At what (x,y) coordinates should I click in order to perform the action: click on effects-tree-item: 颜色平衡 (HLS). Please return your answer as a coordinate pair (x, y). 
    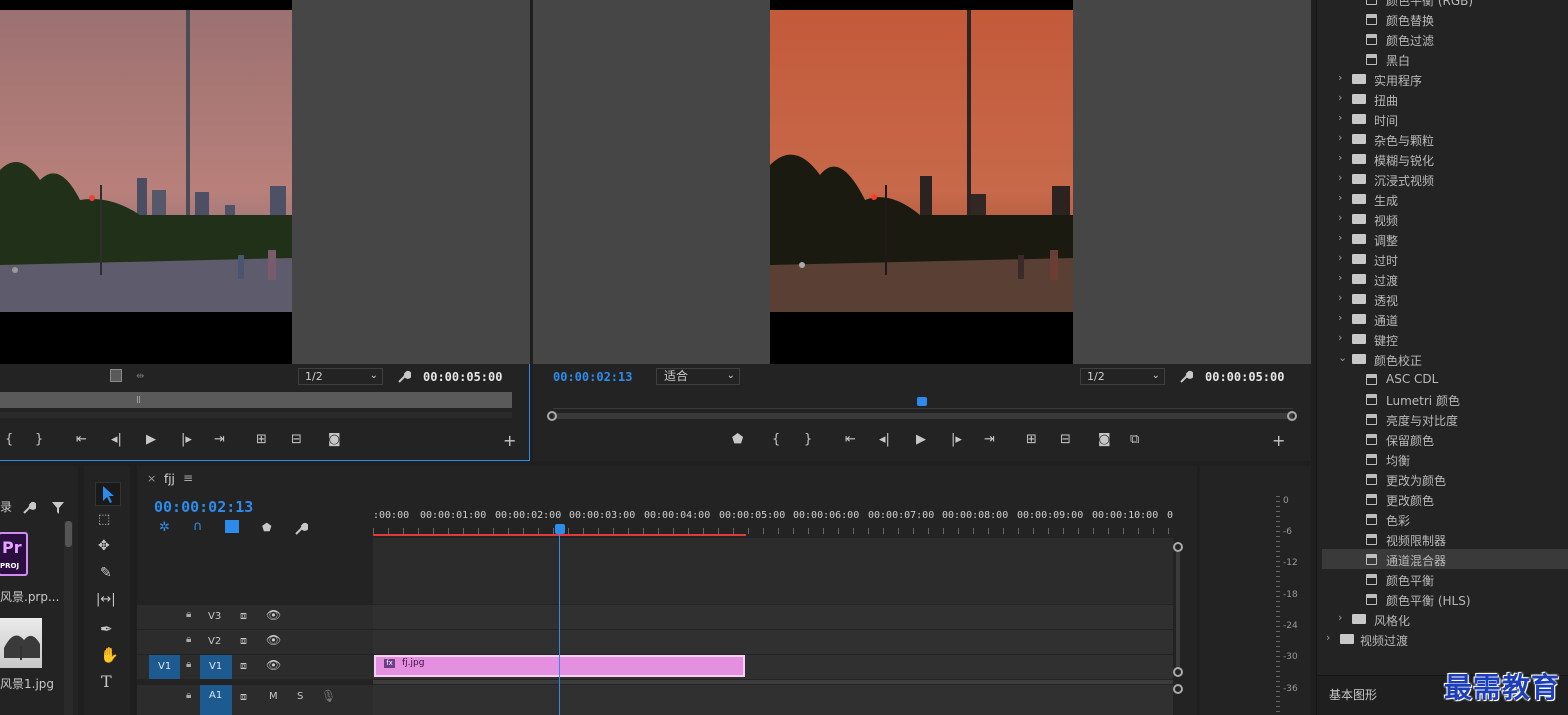
    Looking at the image, I should click on (1445, 599).